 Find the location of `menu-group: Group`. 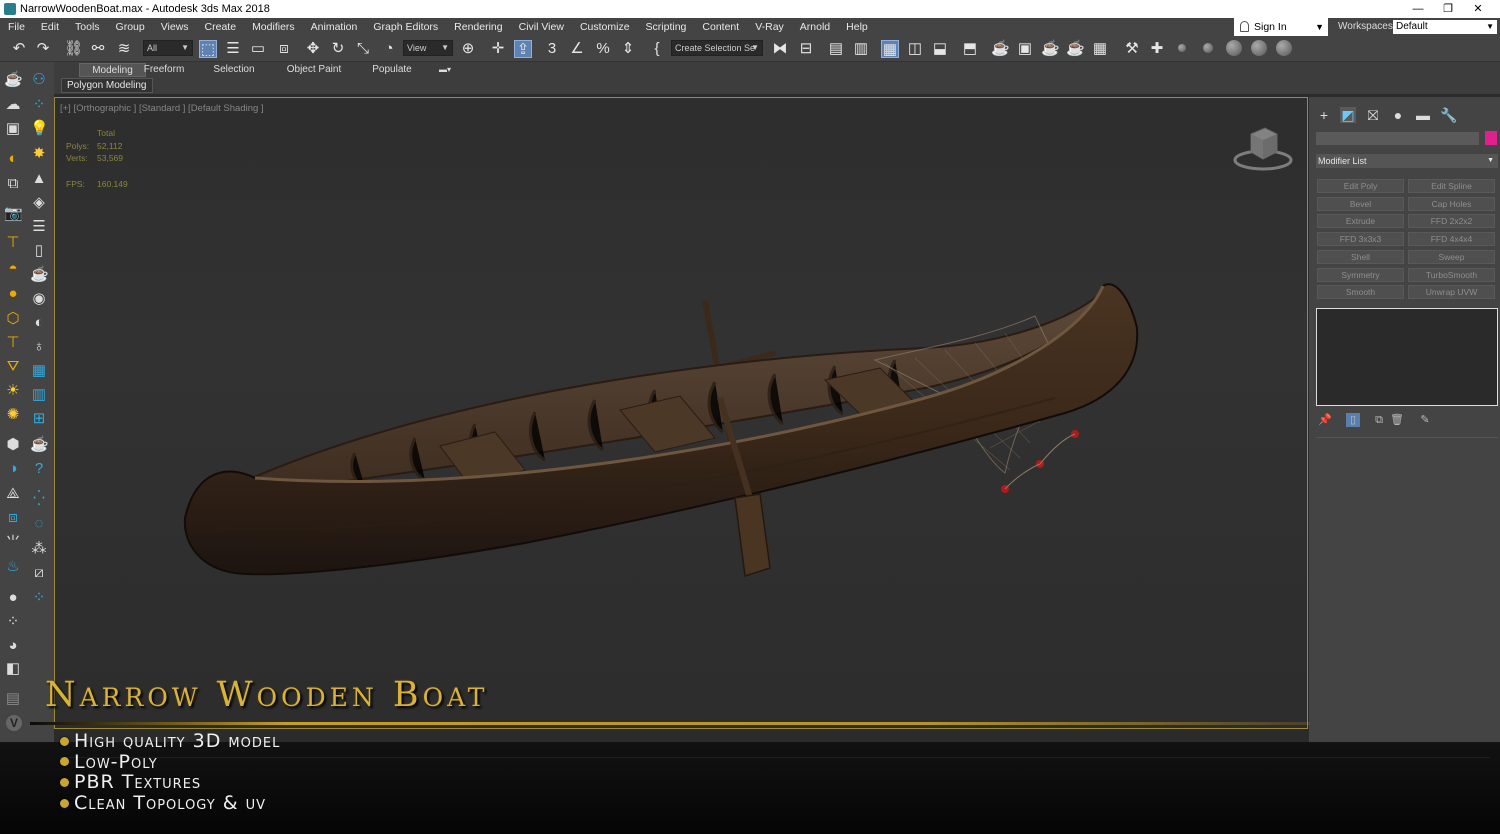

menu-group: Group is located at coordinates (130, 27).